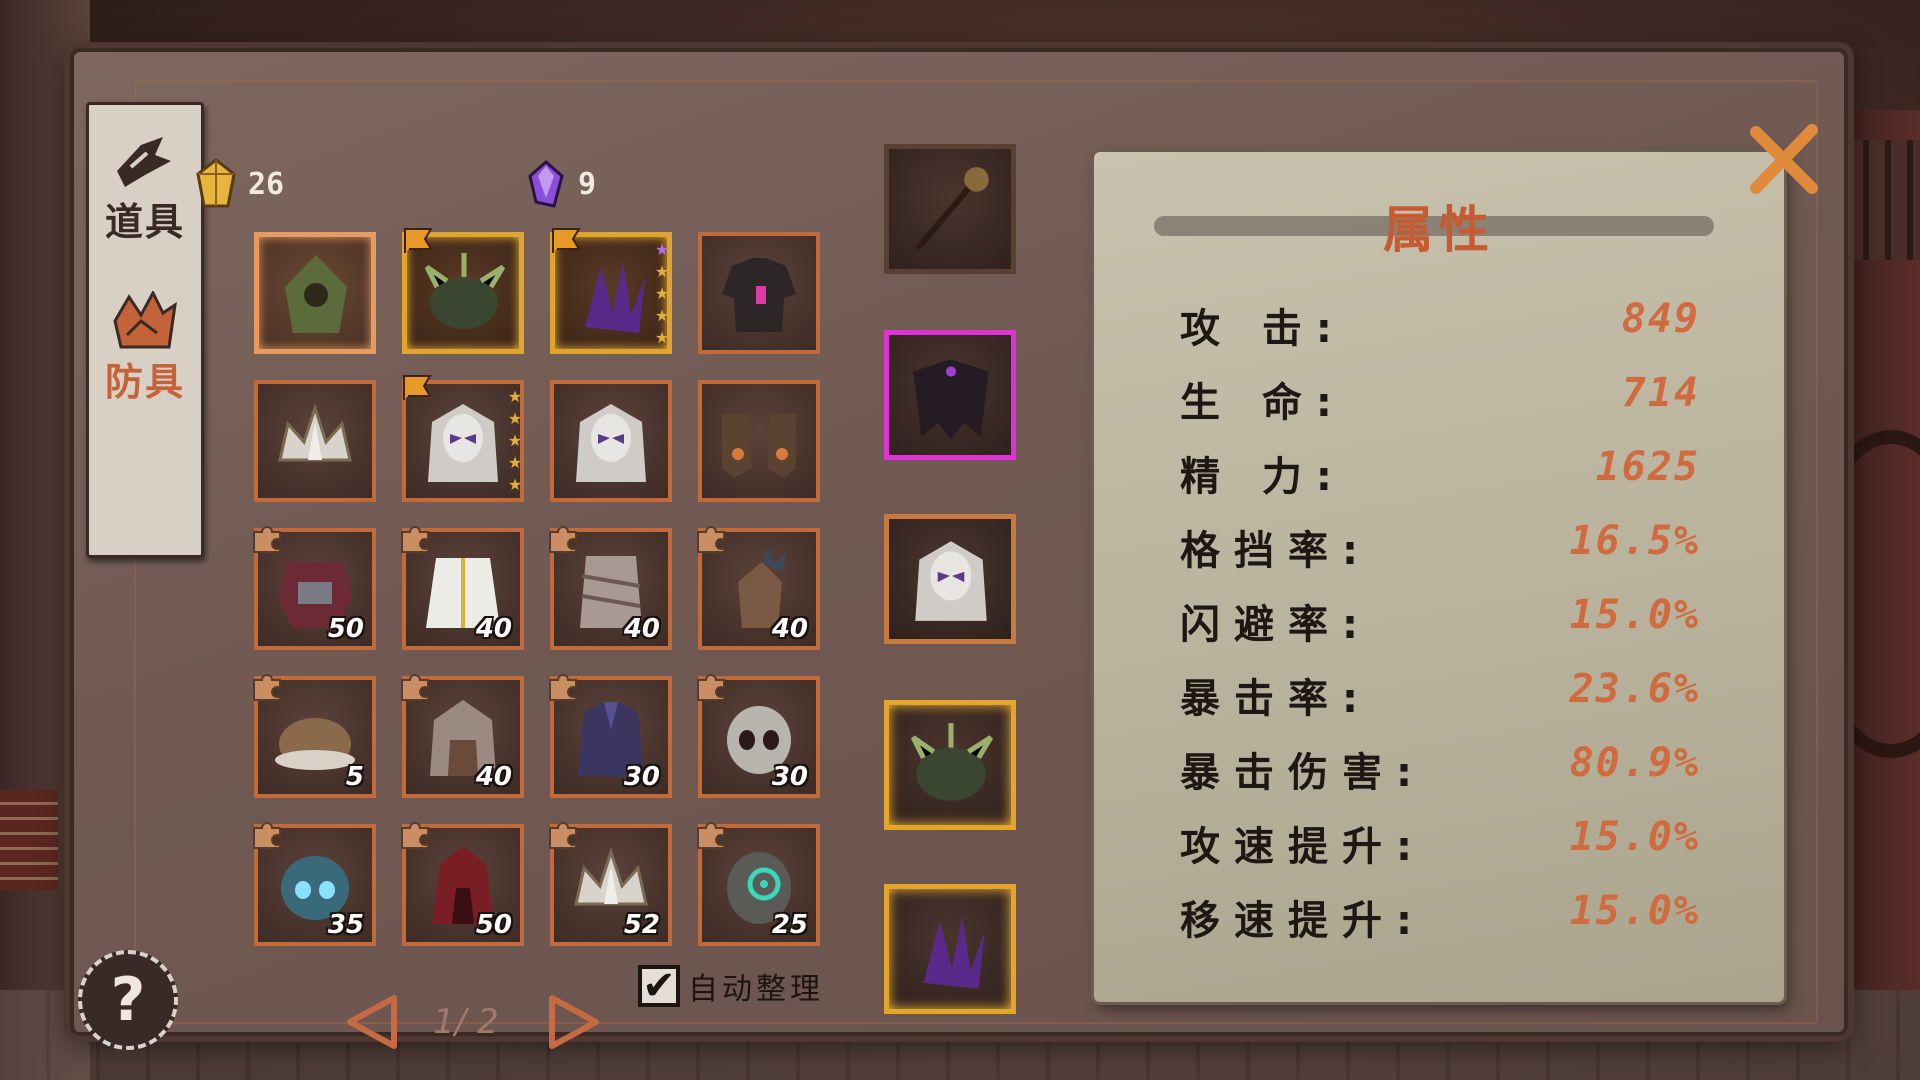  Describe the element at coordinates (345, 925) in the screenshot. I see `item-count: 35` at that location.